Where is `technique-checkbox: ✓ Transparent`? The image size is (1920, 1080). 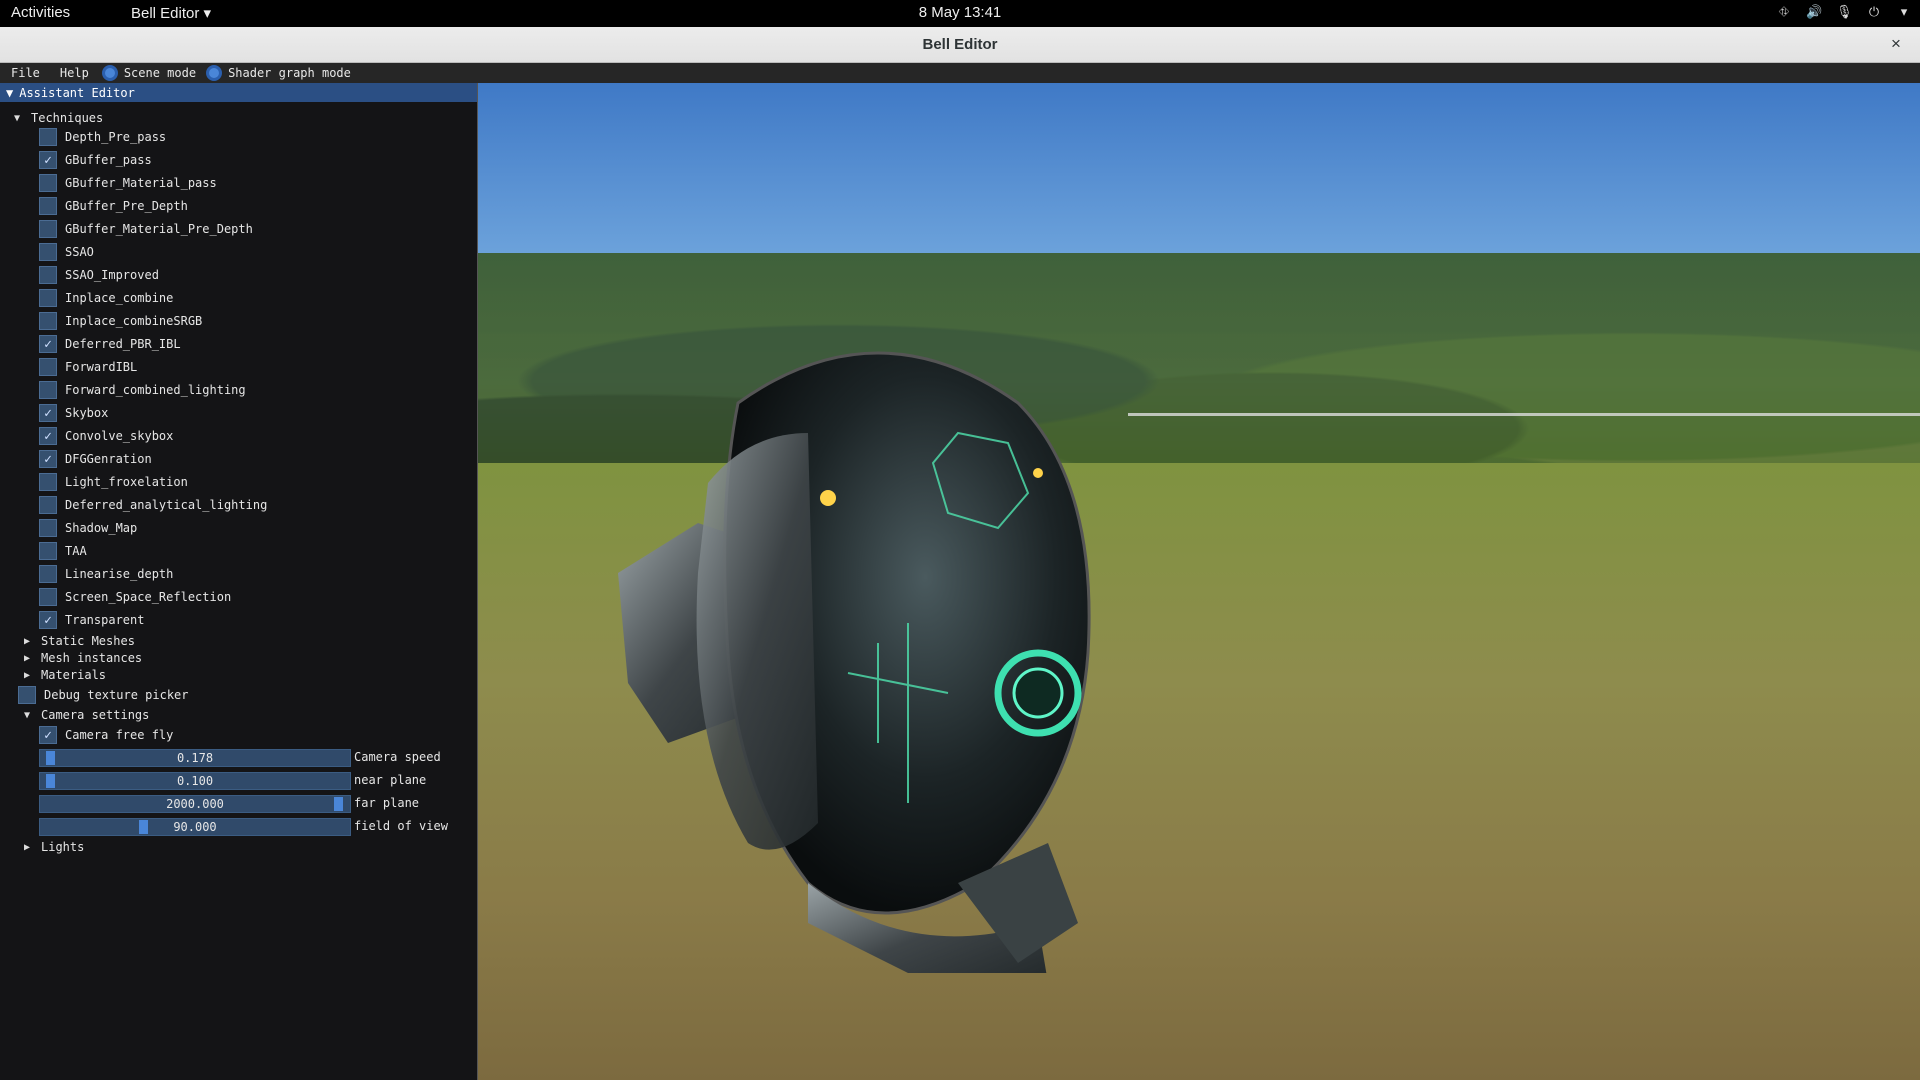 technique-checkbox: ✓ Transparent is located at coordinates (91, 620).